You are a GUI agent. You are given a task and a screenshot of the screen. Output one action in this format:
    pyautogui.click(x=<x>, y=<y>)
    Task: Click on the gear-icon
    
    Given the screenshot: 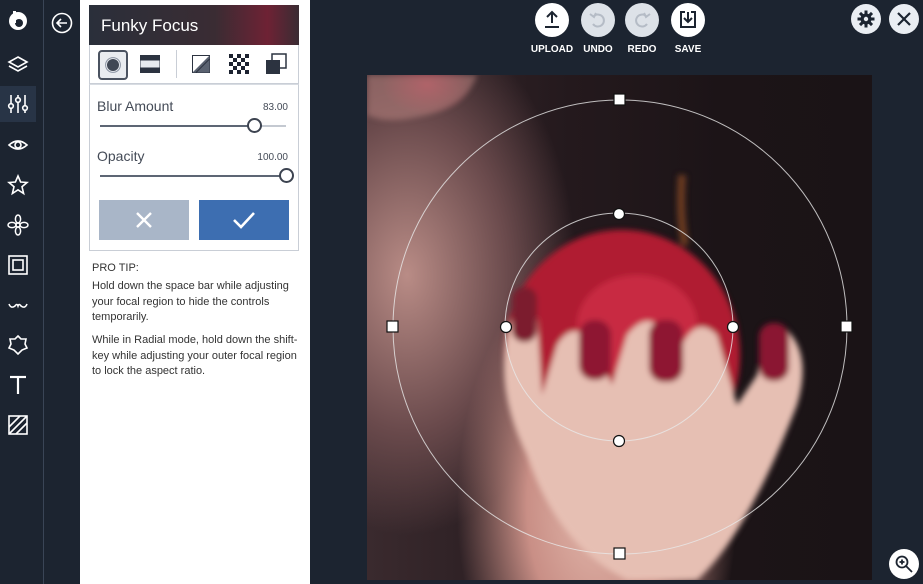 What is the action you would take?
    pyautogui.click(x=866, y=19)
    